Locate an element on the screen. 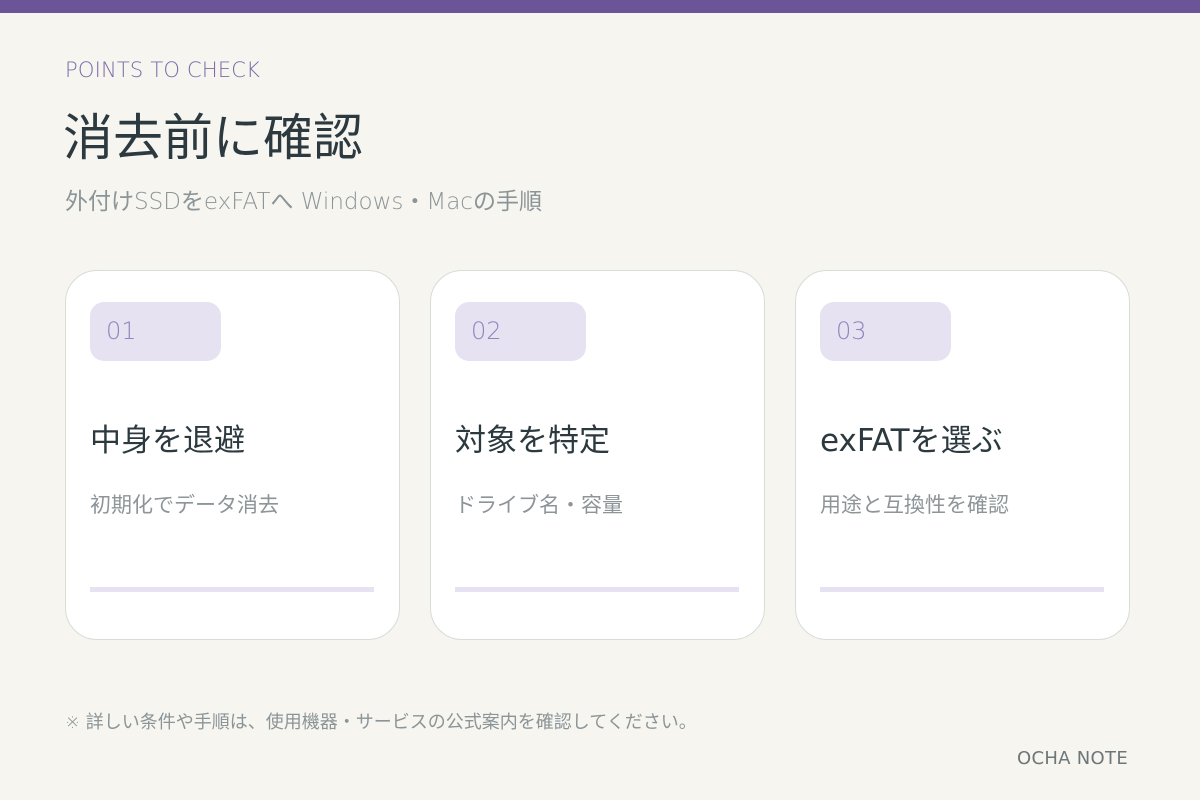  card-number-badge: 02 is located at coordinates (520, 331).